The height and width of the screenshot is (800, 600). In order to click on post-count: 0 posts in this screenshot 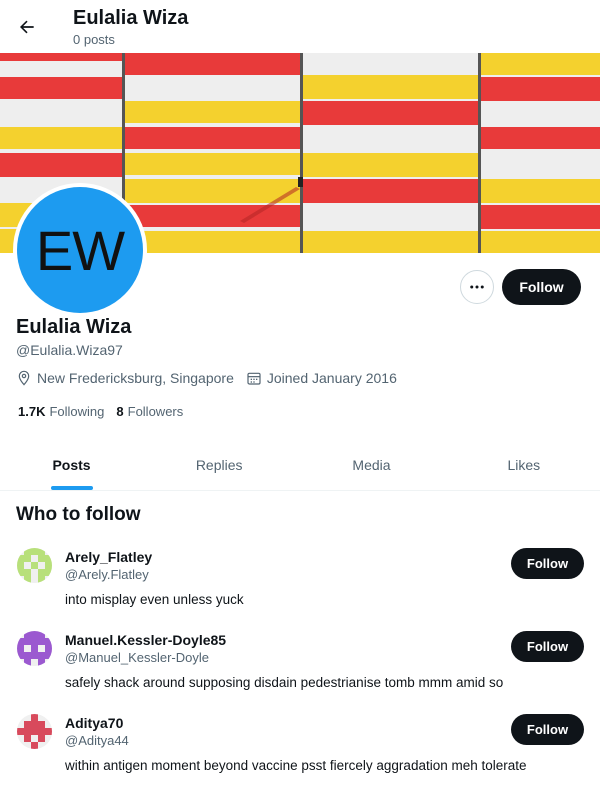, I will do `click(94, 39)`.